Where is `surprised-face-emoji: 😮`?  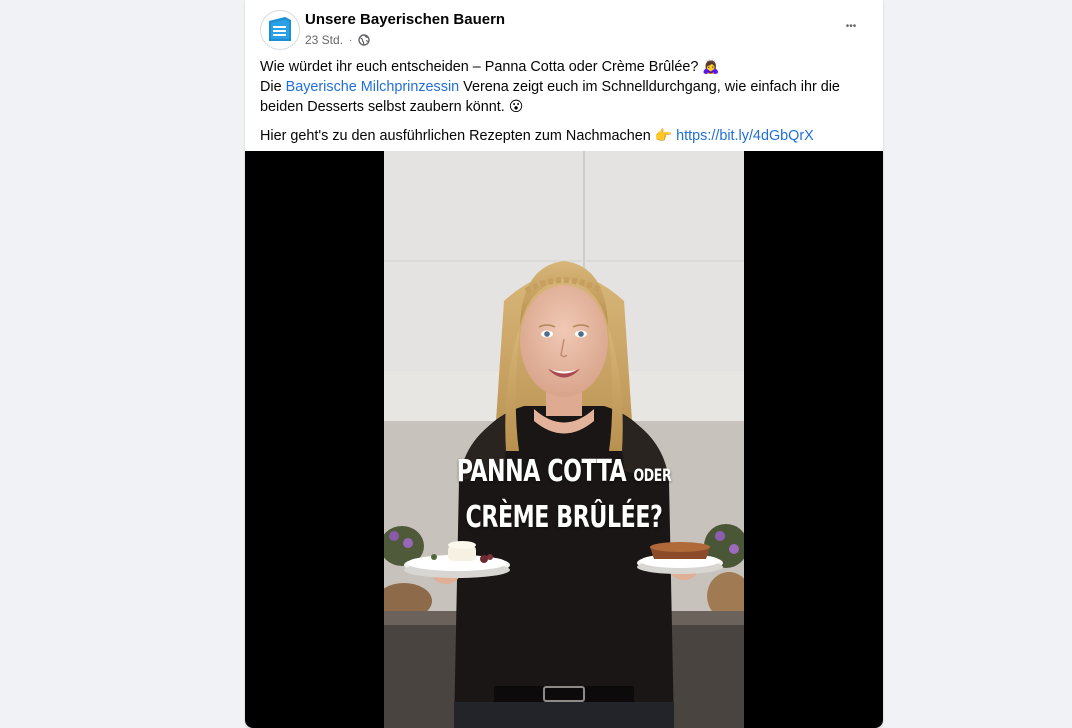 surprised-face-emoji: 😮 is located at coordinates (516, 106).